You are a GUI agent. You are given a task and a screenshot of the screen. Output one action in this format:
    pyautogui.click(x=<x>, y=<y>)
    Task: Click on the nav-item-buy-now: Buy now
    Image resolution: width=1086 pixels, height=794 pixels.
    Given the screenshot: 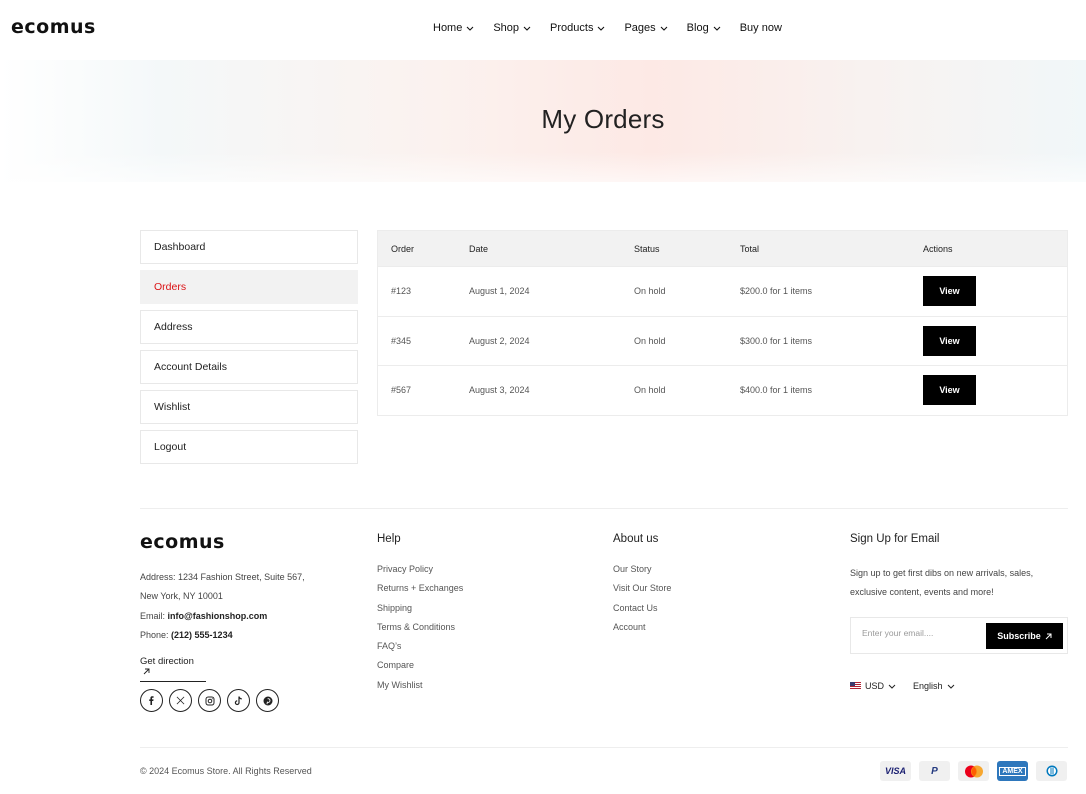 What is the action you would take?
    pyautogui.click(x=761, y=28)
    